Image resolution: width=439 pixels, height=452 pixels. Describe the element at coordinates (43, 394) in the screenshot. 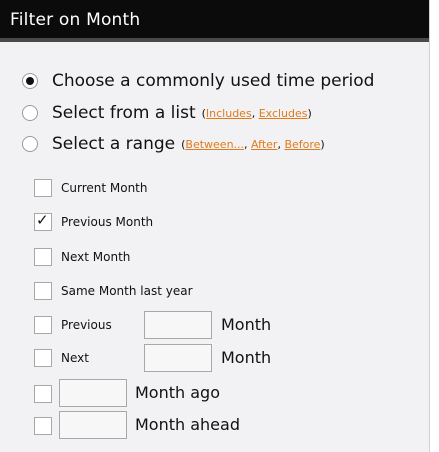

I see `checkbox-months-ago` at that location.